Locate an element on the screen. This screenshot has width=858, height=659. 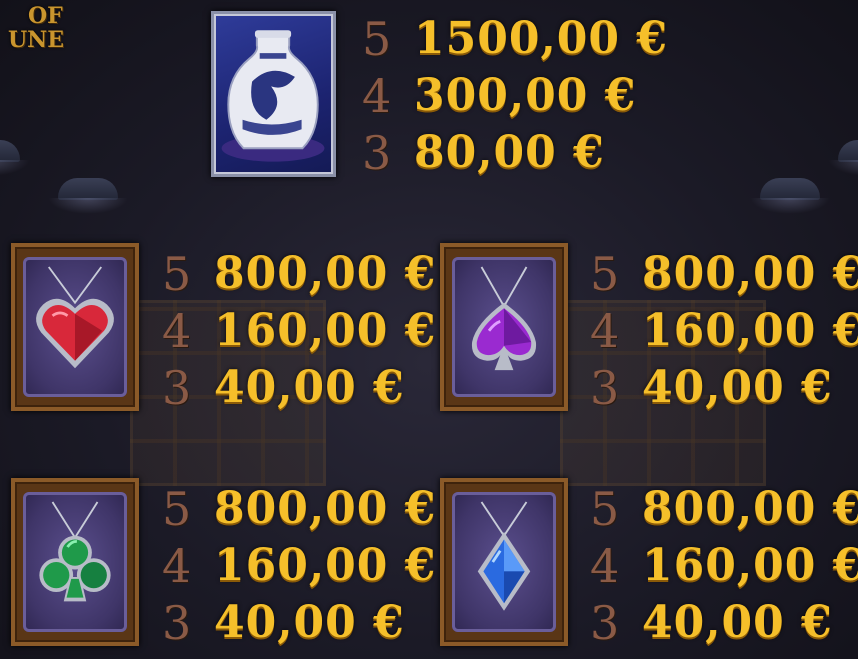
payout-row: 4 300,00 € is located at coordinates (515, 95).